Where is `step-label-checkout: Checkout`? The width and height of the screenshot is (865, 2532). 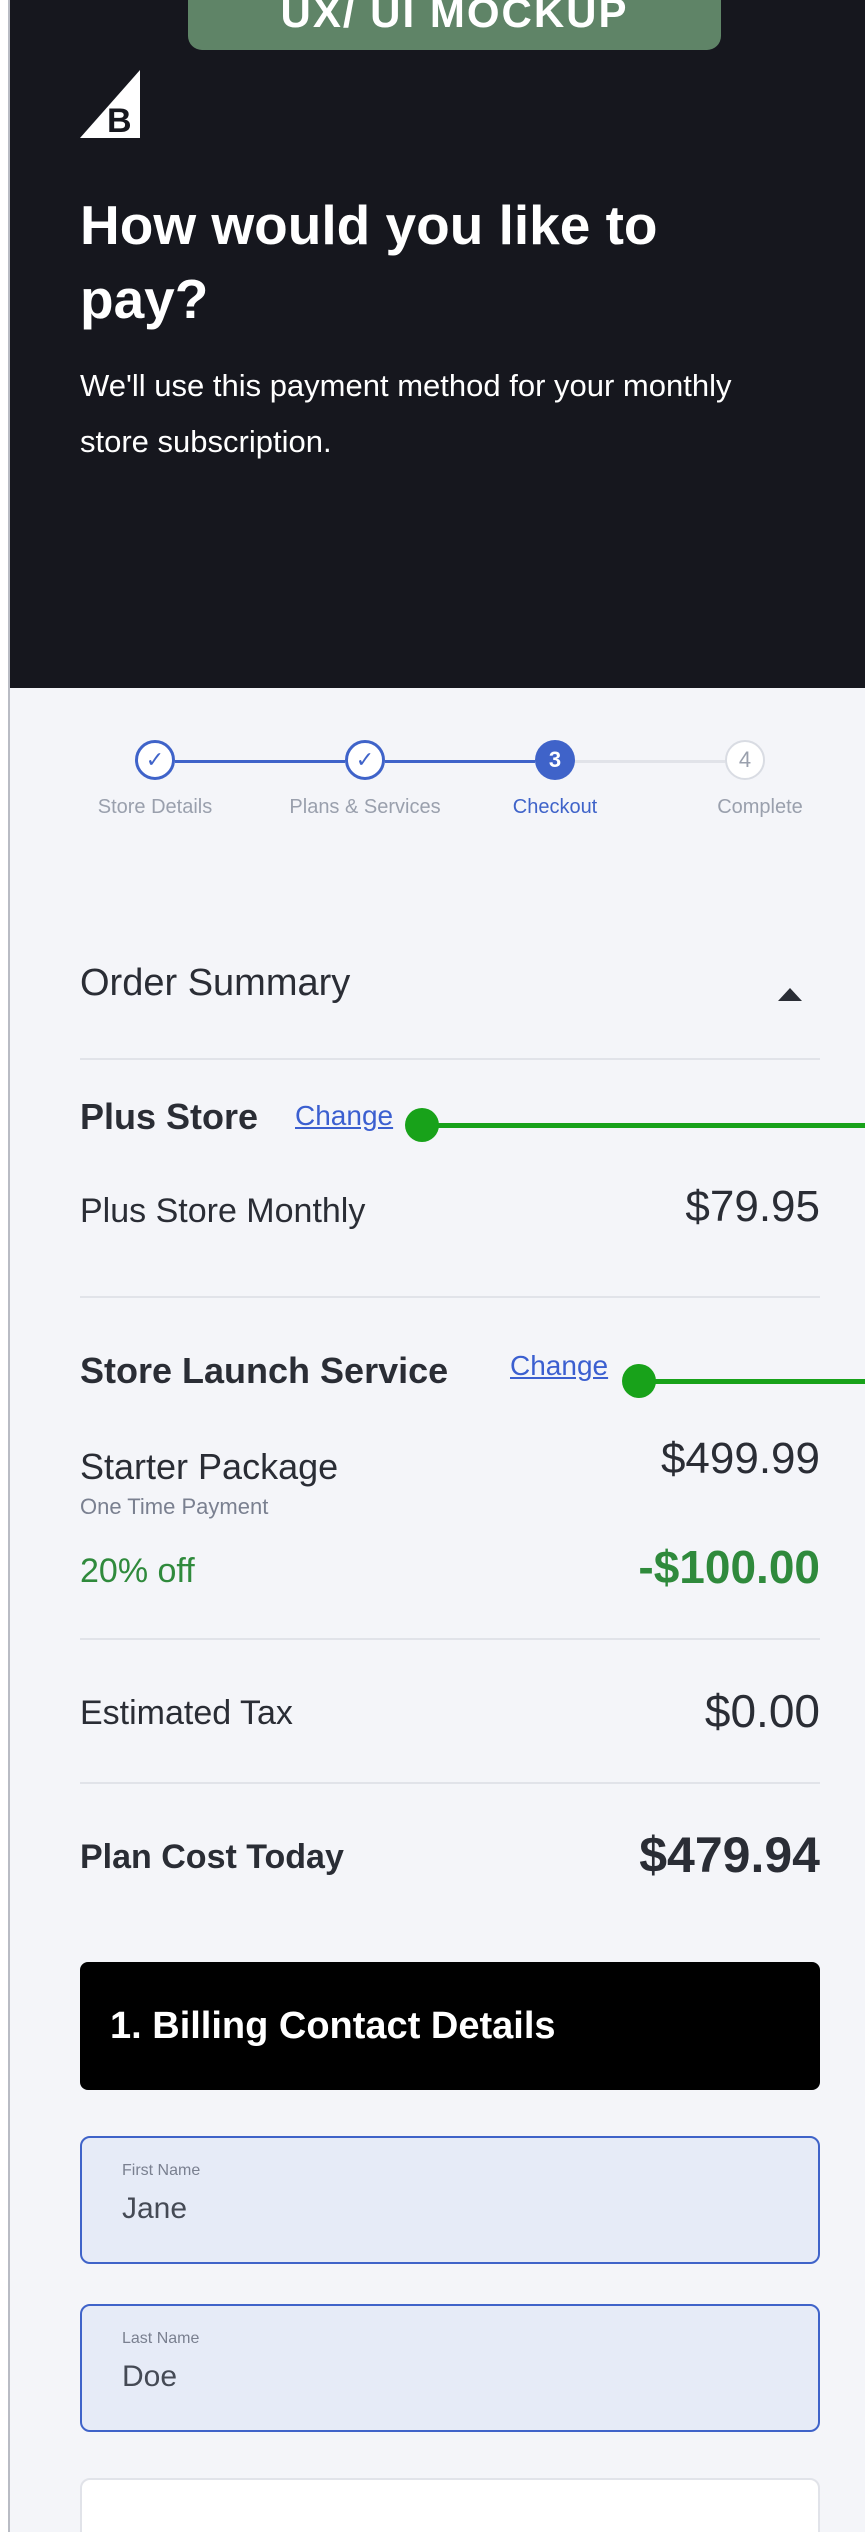 step-label-checkout: Checkout is located at coordinates (555, 807).